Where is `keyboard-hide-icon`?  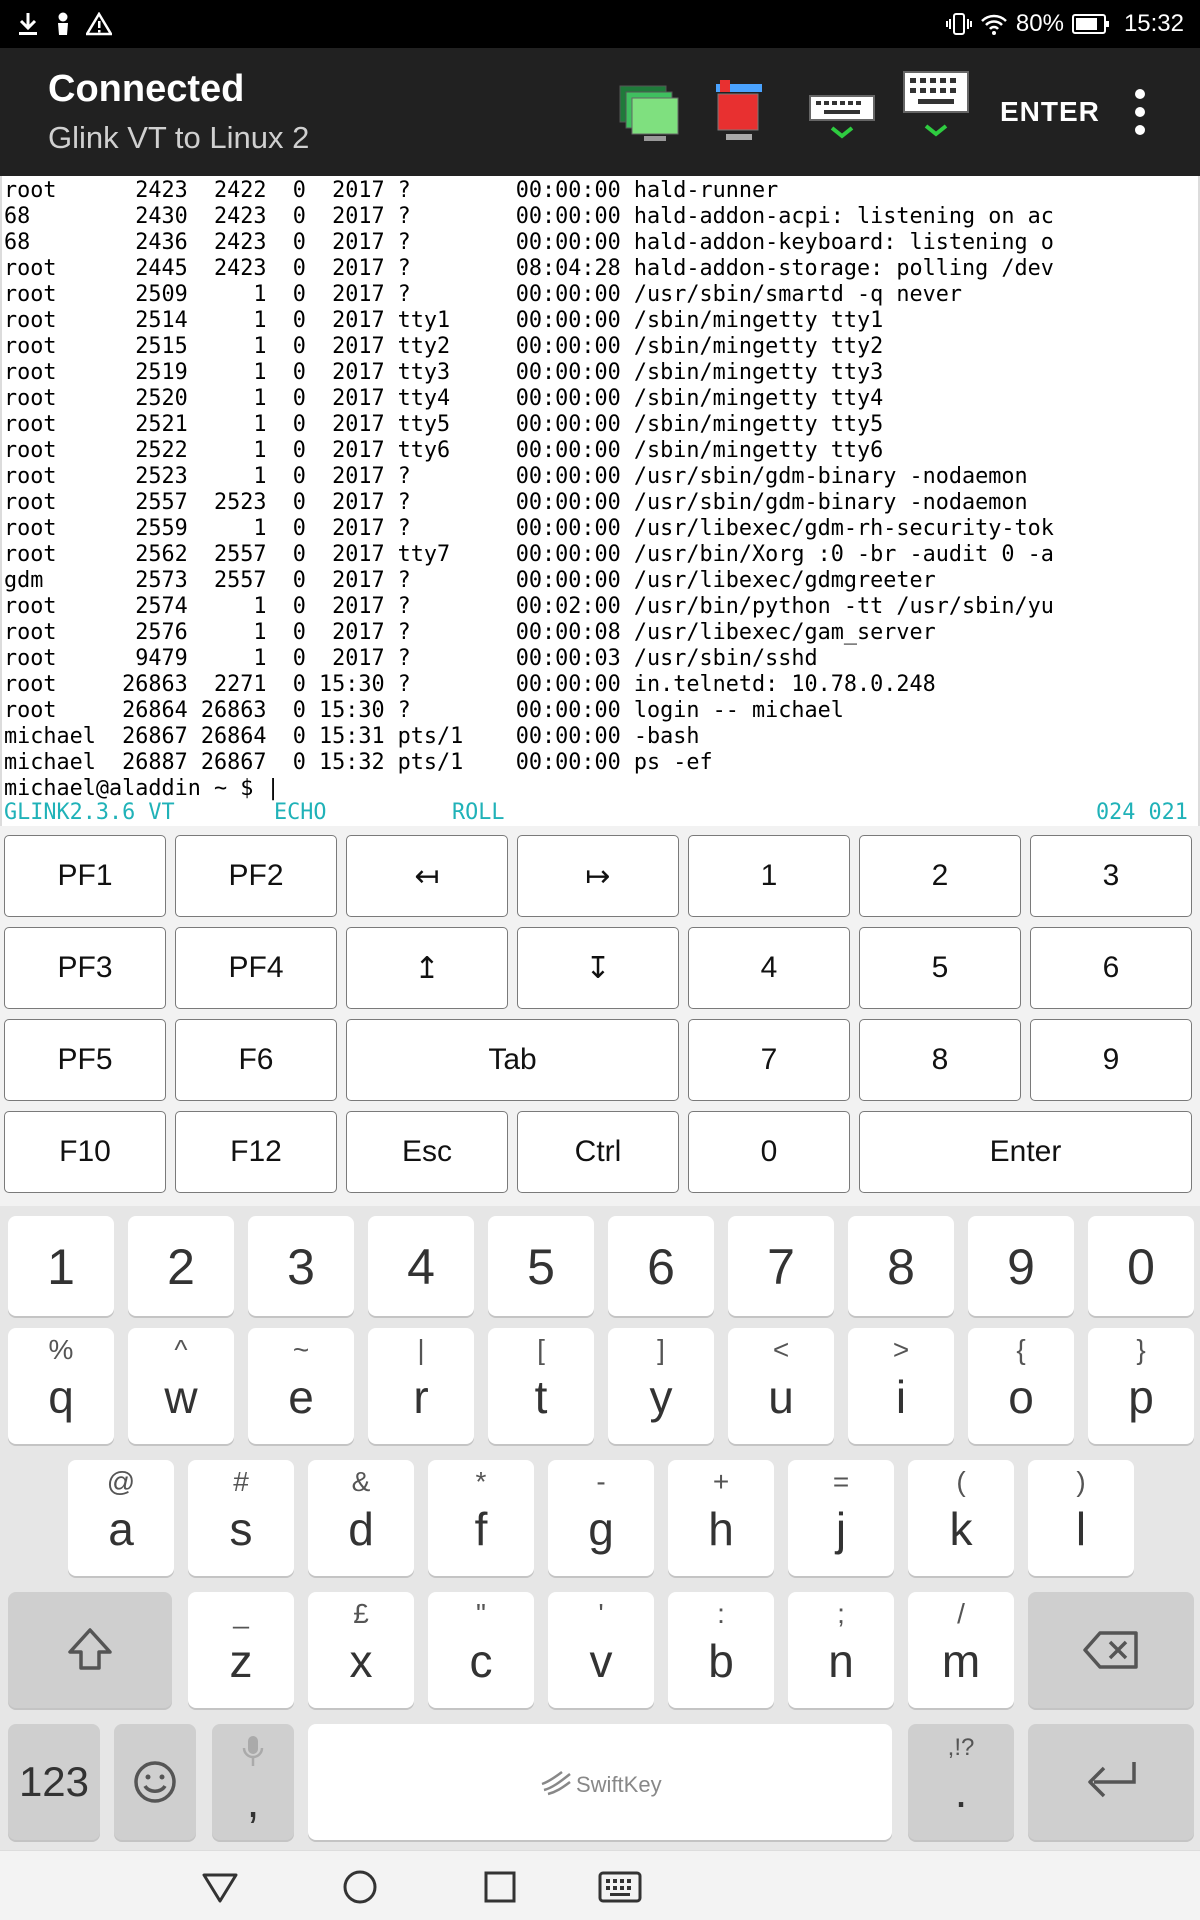 keyboard-hide-icon is located at coordinates (842, 112).